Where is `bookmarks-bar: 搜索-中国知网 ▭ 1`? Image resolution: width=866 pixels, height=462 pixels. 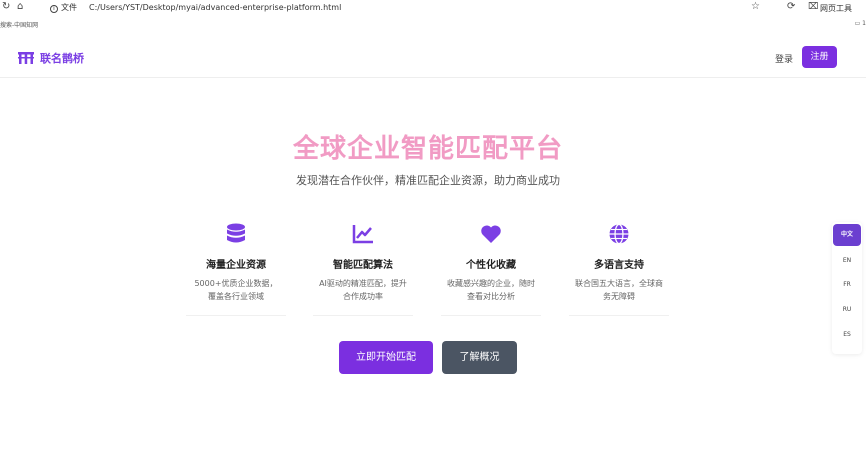
bookmarks-bar: 搜索-中国知网 ▭ 1 is located at coordinates (433, 23).